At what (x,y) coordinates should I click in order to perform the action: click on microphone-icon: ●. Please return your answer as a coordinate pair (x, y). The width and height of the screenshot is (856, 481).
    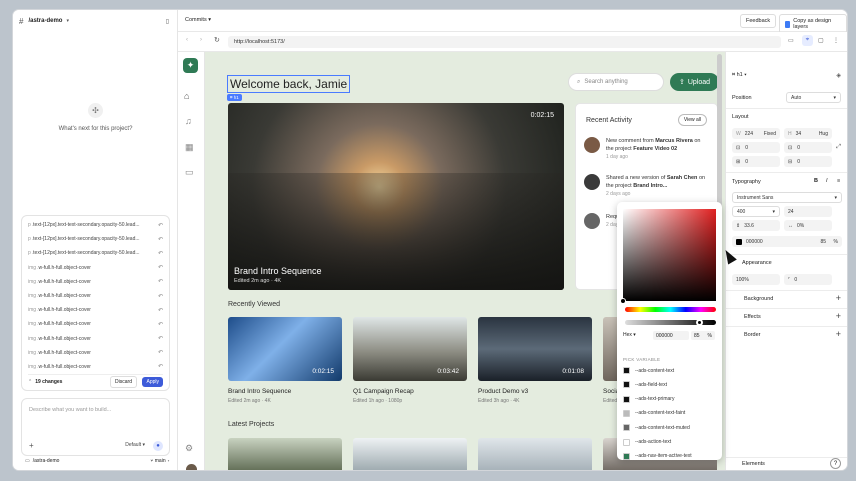
    Looking at the image, I should click on (158, 446).